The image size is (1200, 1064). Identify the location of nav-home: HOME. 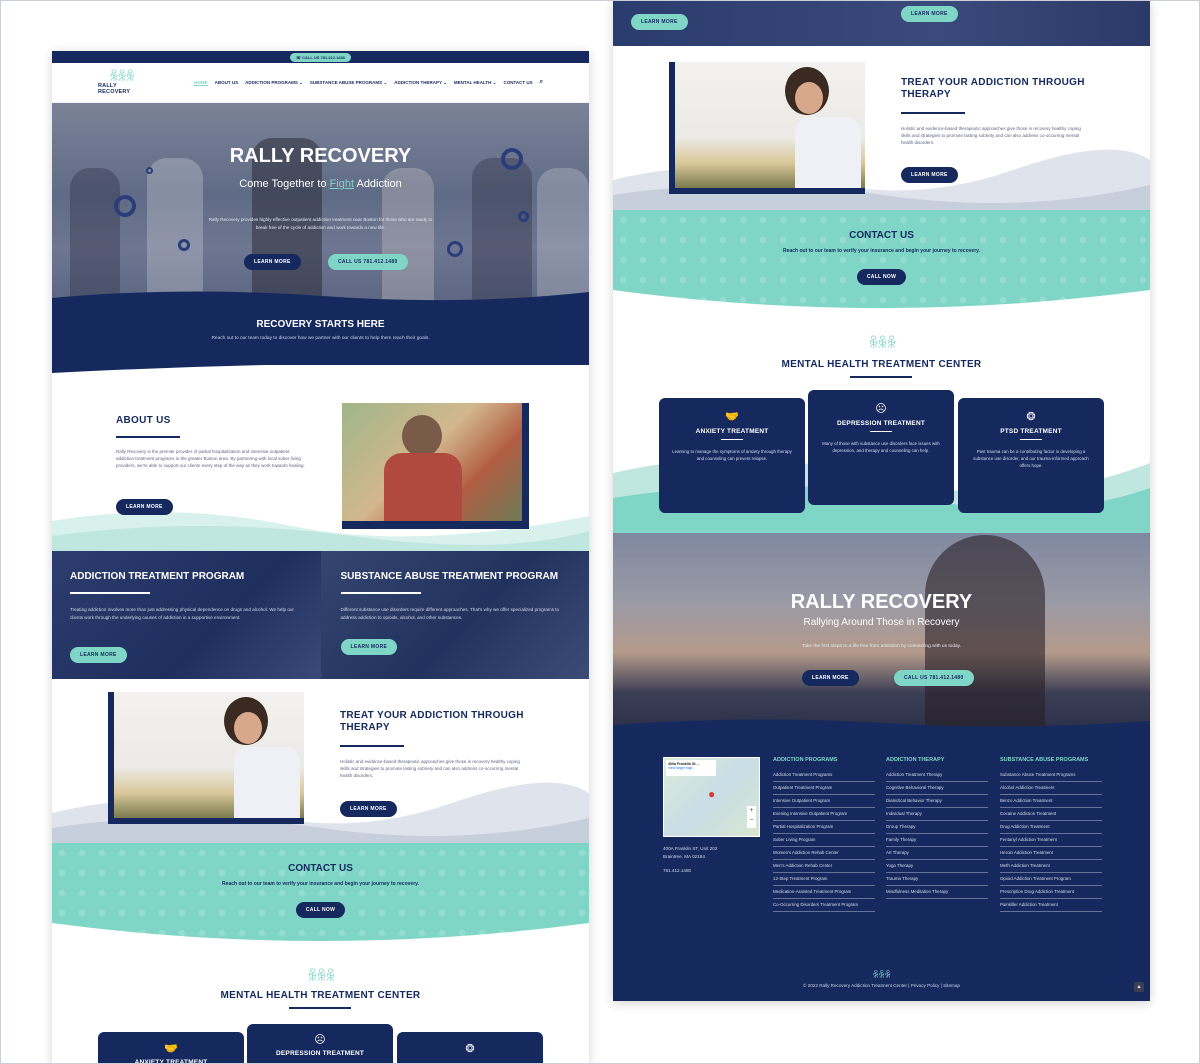
(201, 83).